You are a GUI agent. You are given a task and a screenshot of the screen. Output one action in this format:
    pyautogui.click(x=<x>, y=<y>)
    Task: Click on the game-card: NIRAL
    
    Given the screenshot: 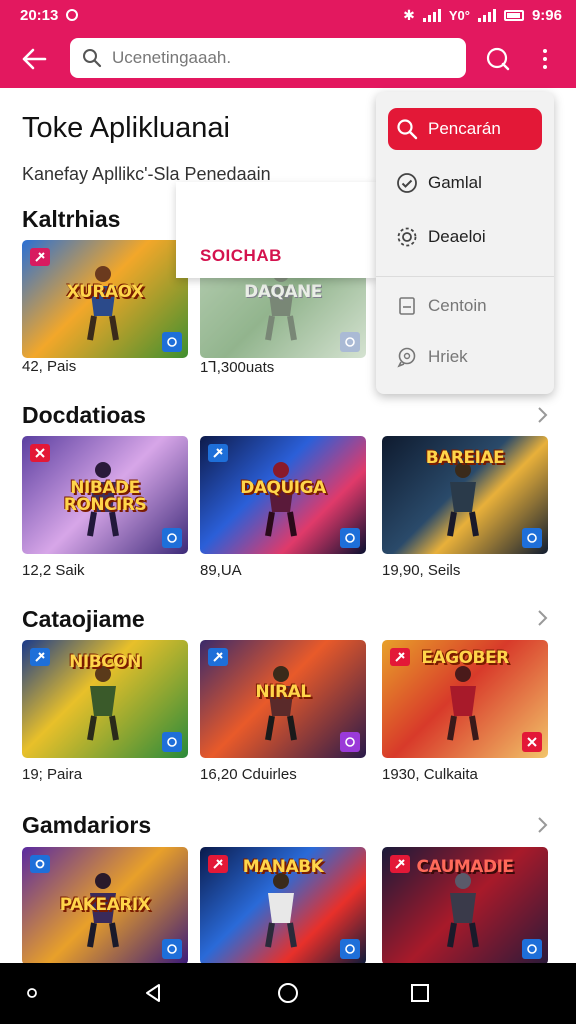 What is the action you would take?
    pyautogui.click(x=283, y=699)
    